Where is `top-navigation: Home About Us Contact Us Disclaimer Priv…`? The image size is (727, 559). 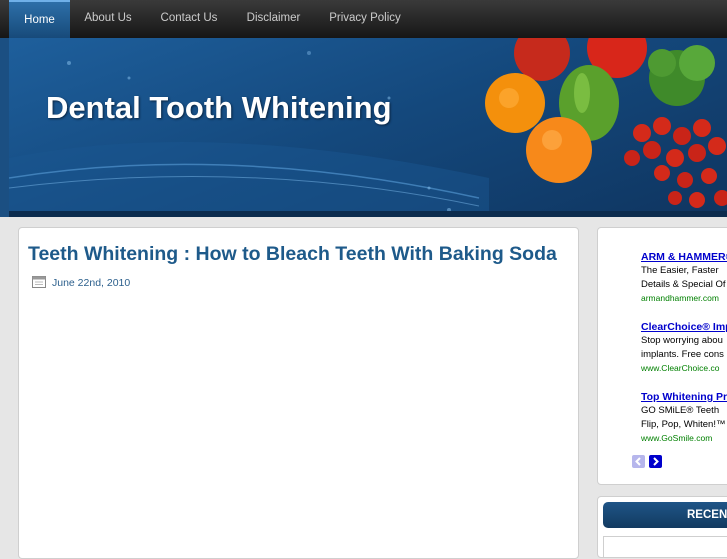
top-navigation: Home About Us Contact Us Disclaimer Priv… is located at coordinates (363, 19).